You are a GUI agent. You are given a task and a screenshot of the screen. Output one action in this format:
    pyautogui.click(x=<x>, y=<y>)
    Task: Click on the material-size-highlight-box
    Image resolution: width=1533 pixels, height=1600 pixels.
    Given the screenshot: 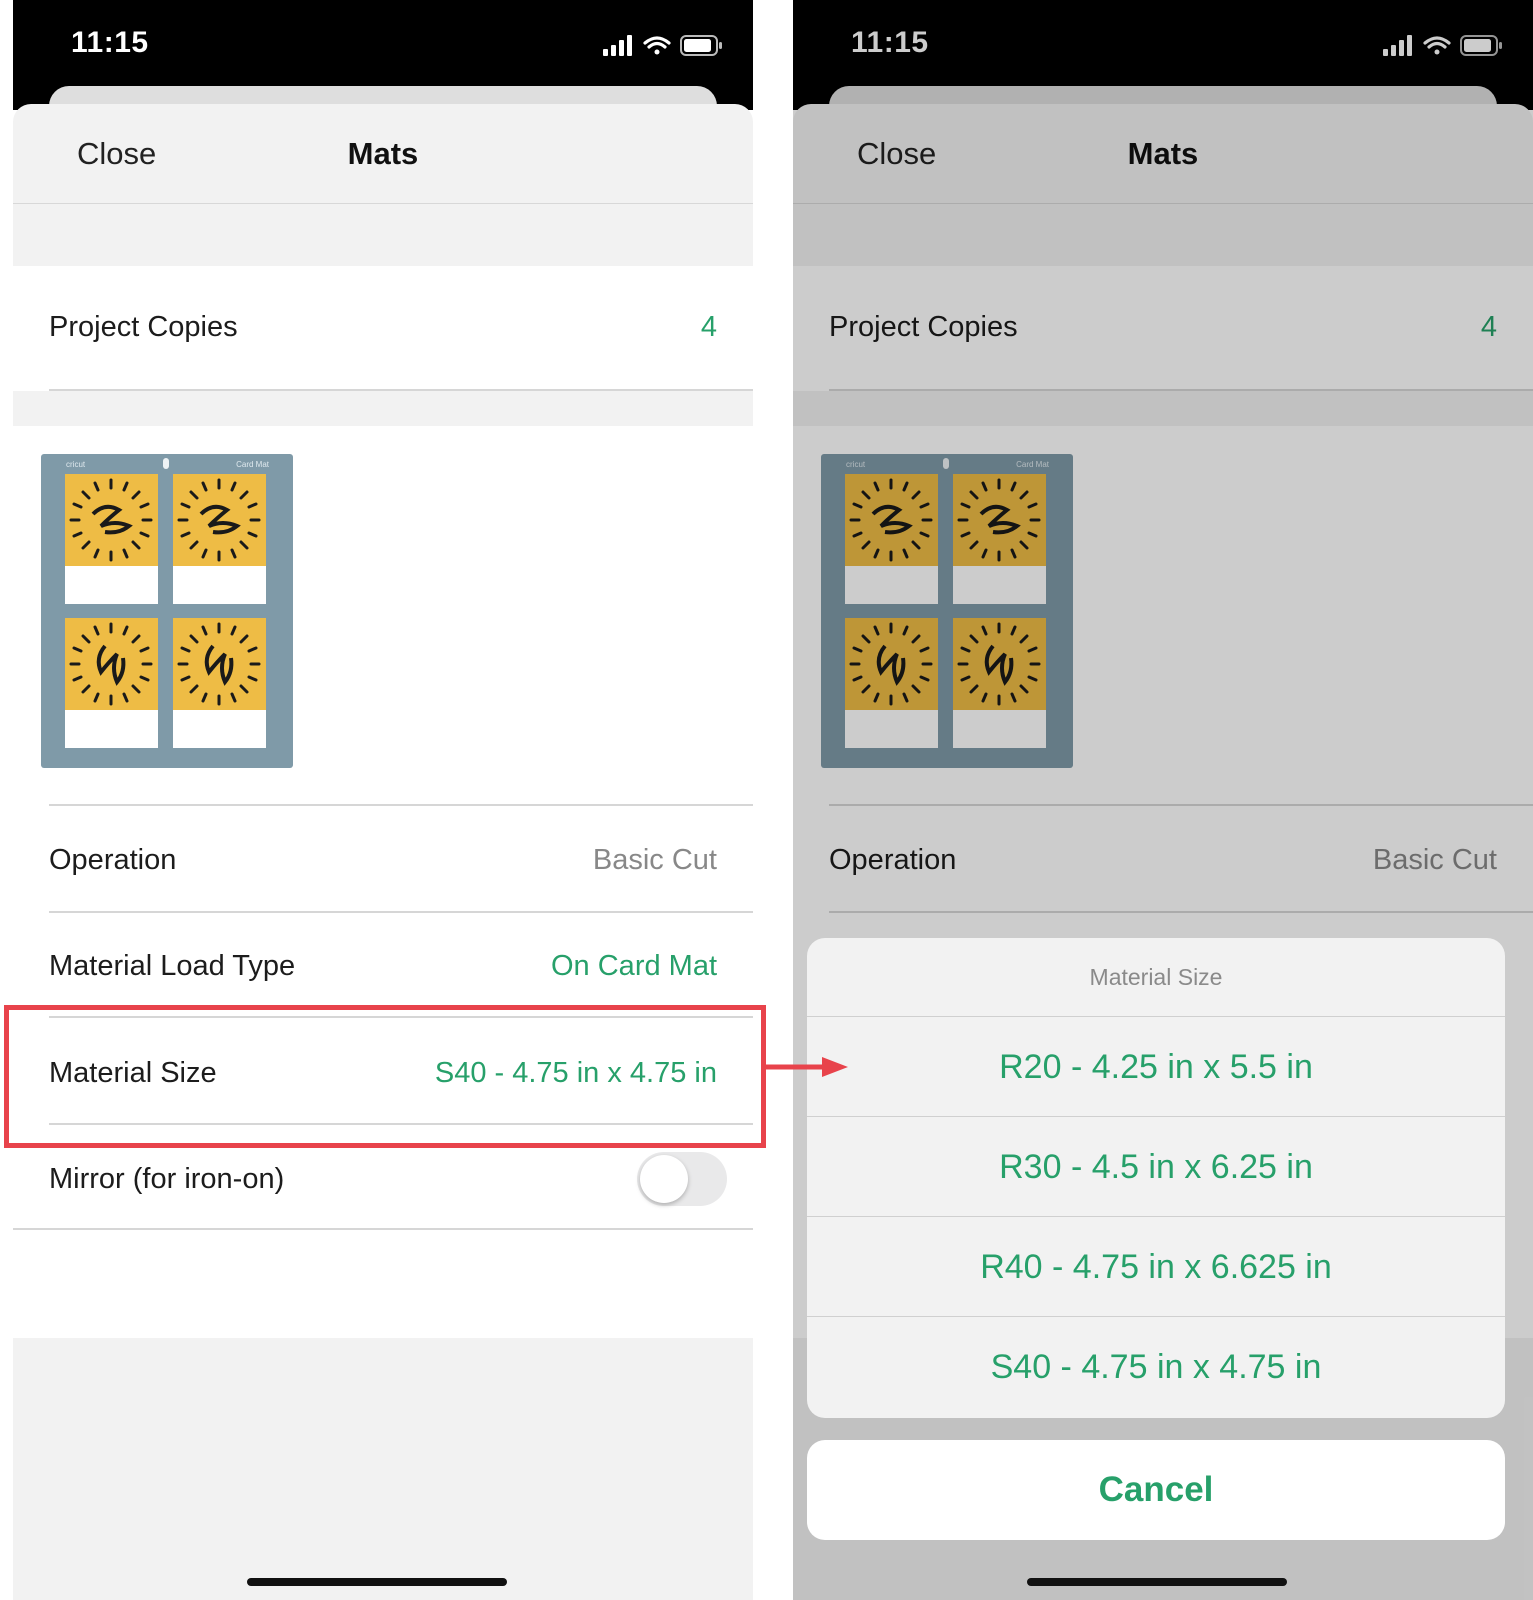 What is the action you would take?
    pyautogui.click(x=385, y=1076)
    